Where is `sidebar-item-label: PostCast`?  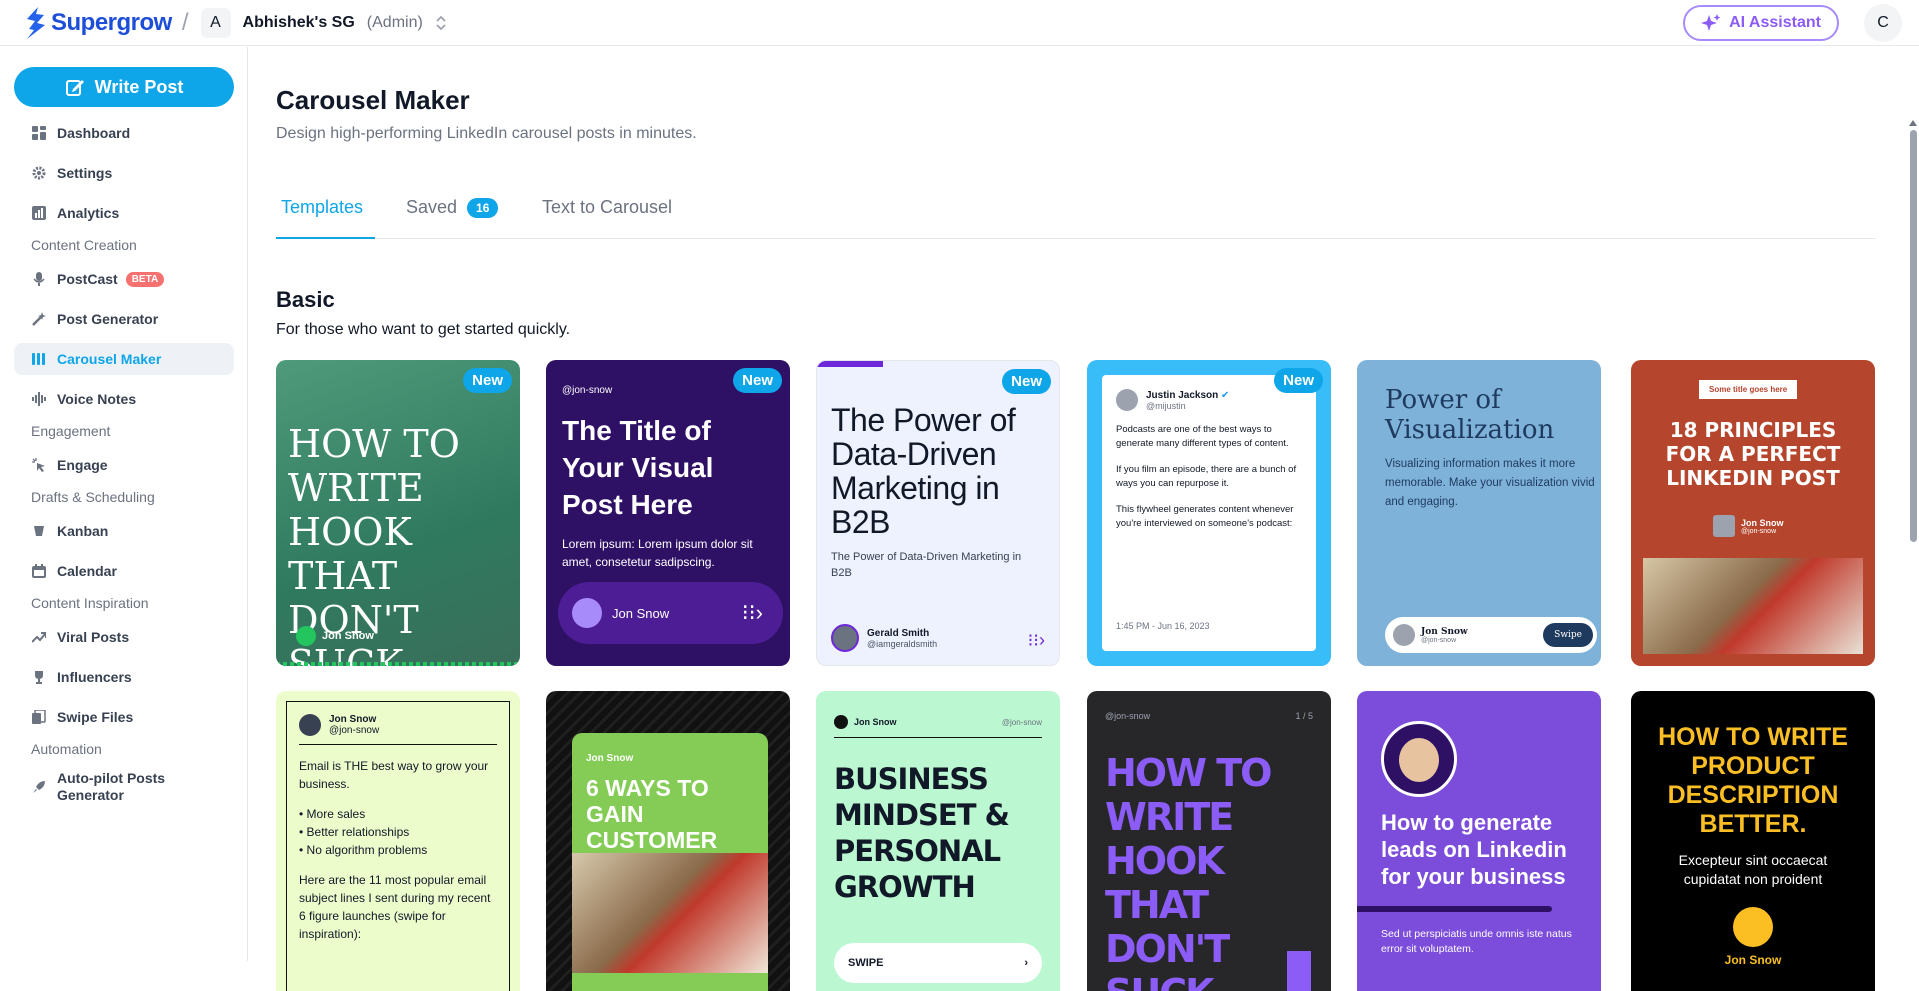
sidebar-item-label: PostCast is located at coordinates (87, 279).